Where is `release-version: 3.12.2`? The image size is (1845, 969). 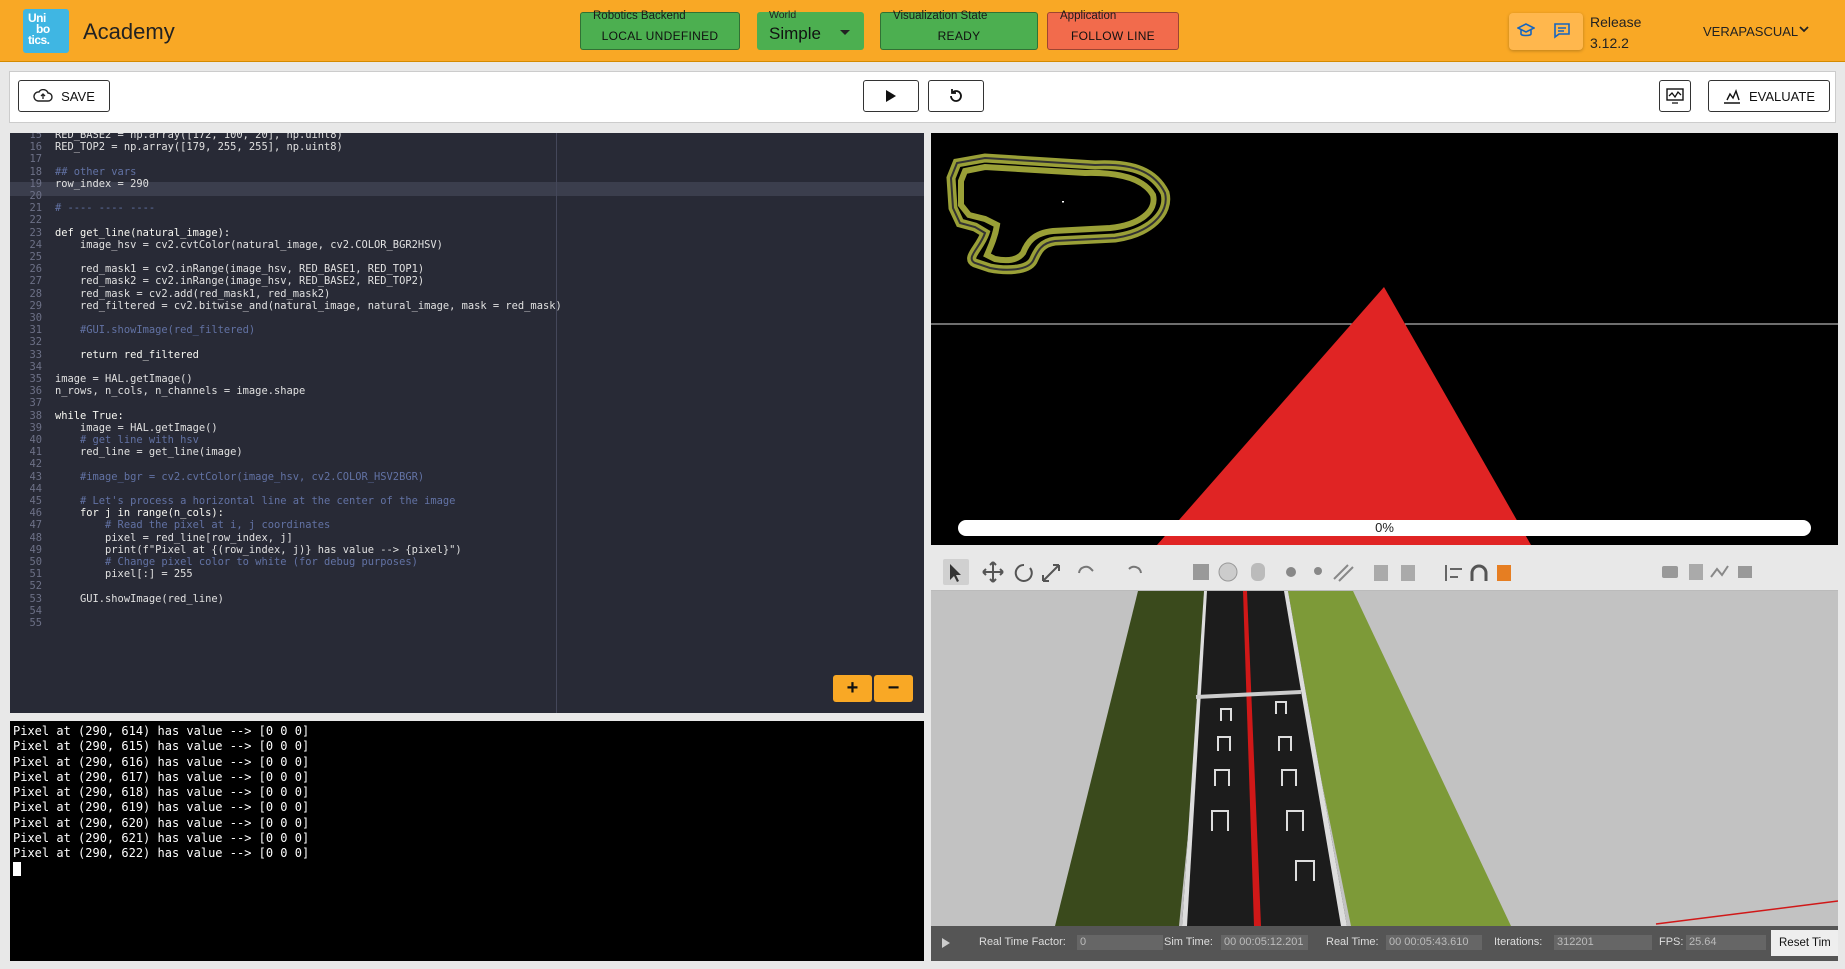
release-version: 3.12.2 is located at coordinates (1609, 43).